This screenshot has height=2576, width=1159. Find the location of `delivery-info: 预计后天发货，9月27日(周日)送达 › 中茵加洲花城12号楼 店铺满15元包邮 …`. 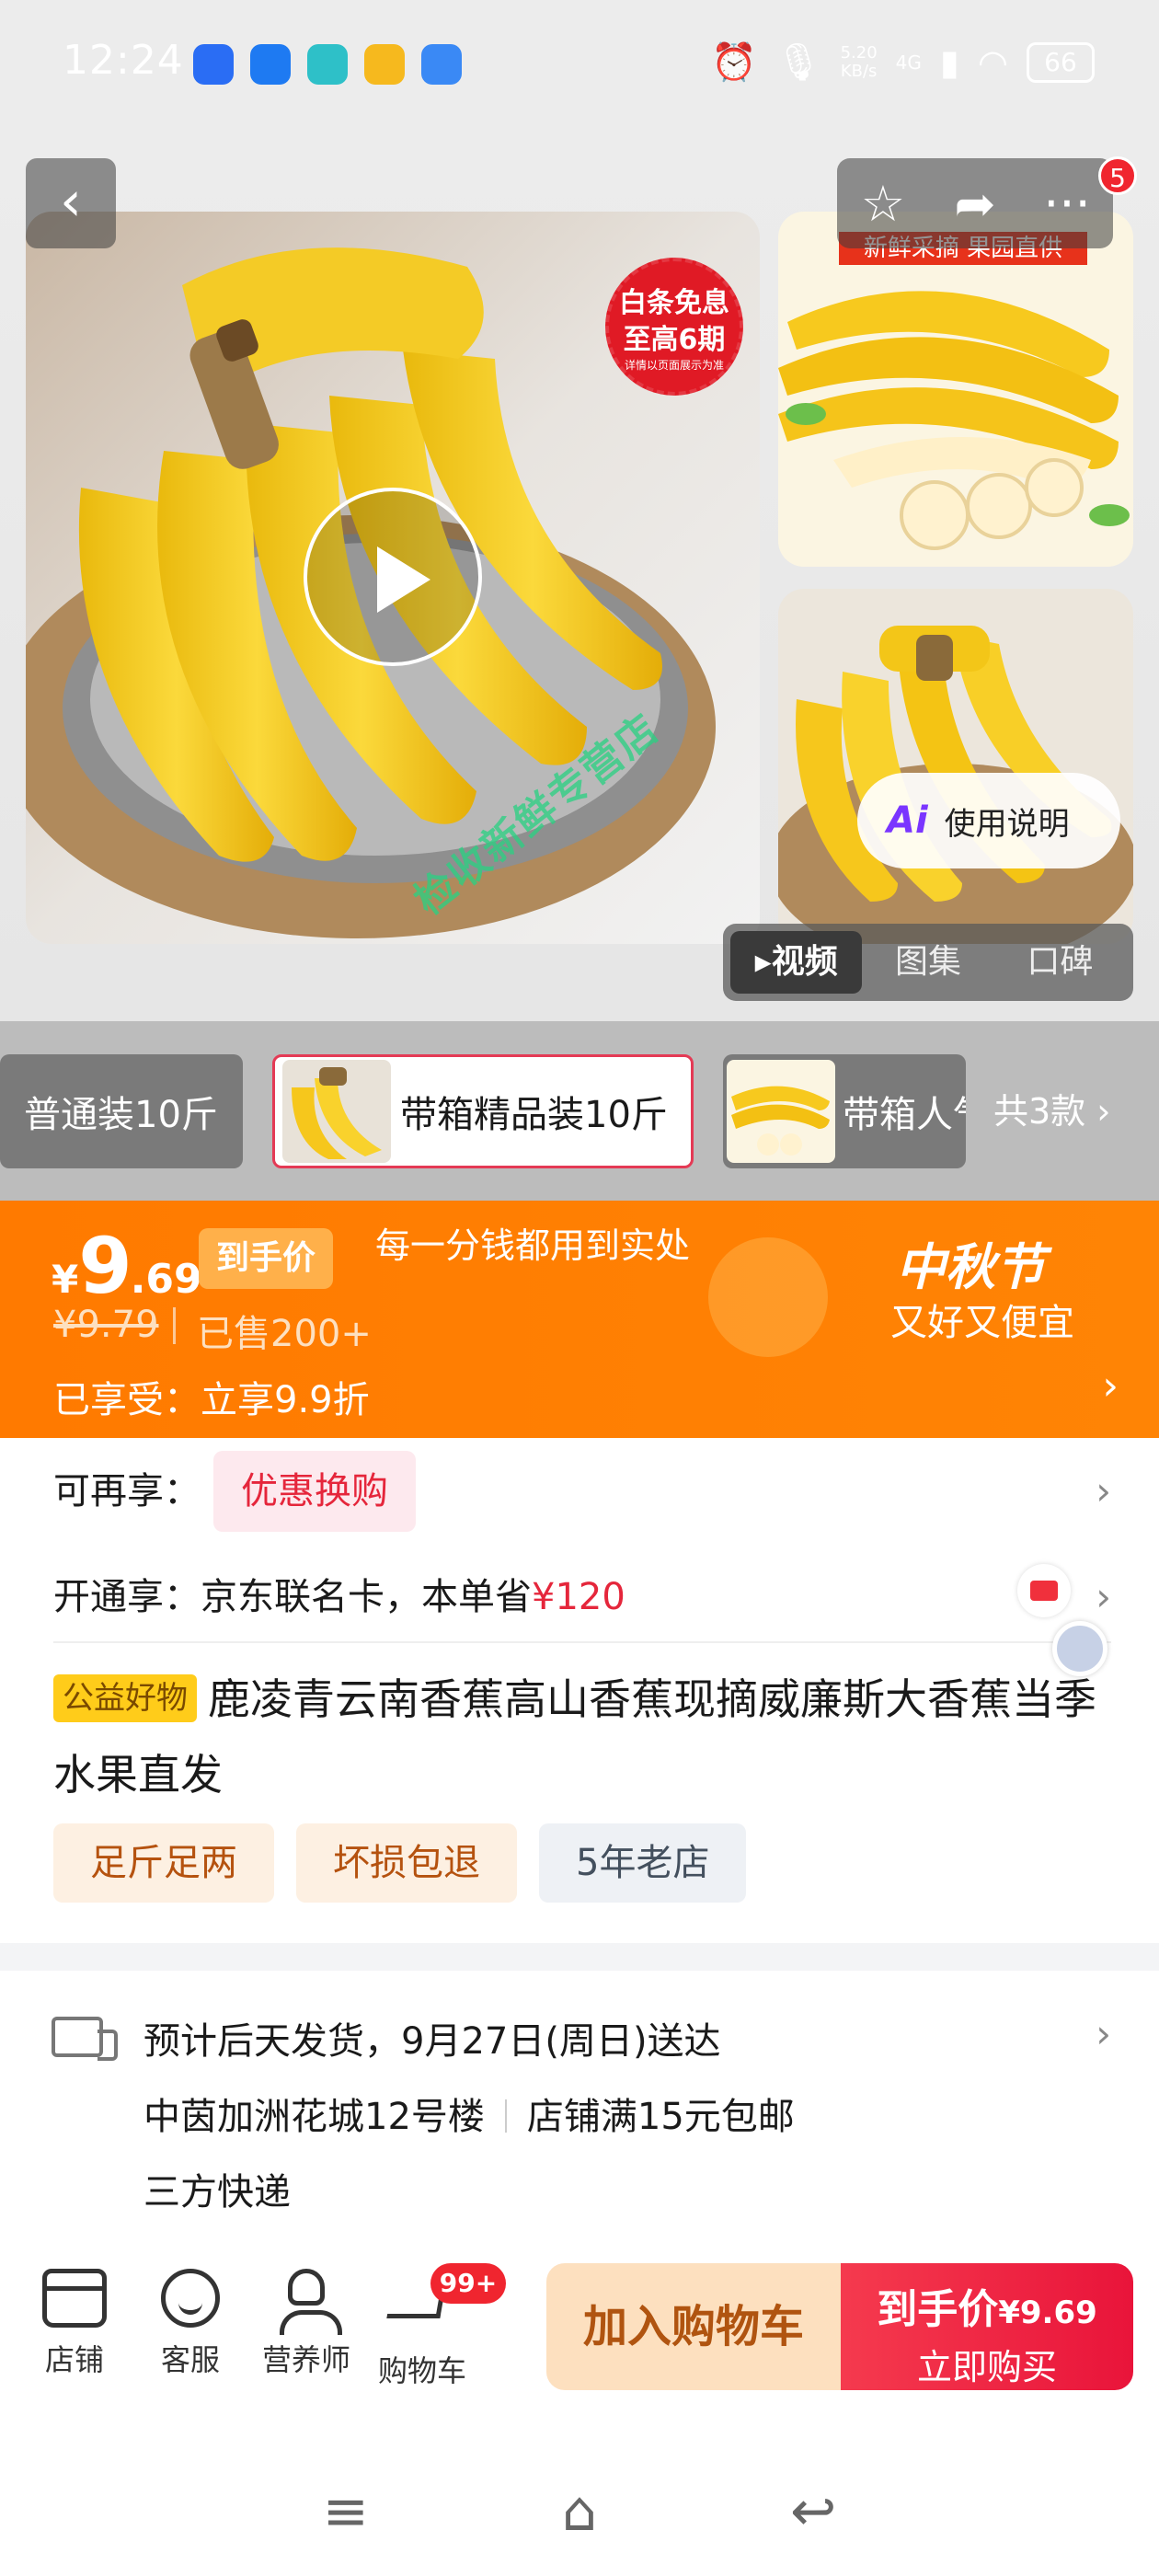

delivery-info: 预计后天发货，9月27日(周日)送达 › 中茵加洲花城12号楼 店铺满15元包邮 … is located at coordinates (579, 2105).